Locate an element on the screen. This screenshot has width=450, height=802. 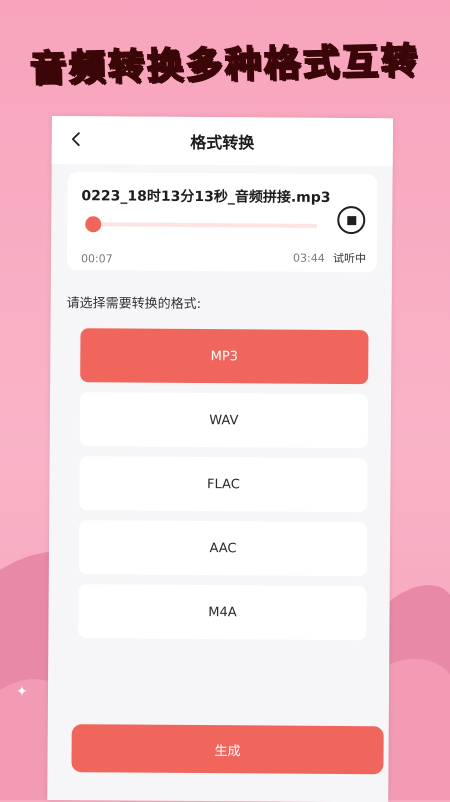
format-option-wav: WAV is located at coordinates (224, 420).